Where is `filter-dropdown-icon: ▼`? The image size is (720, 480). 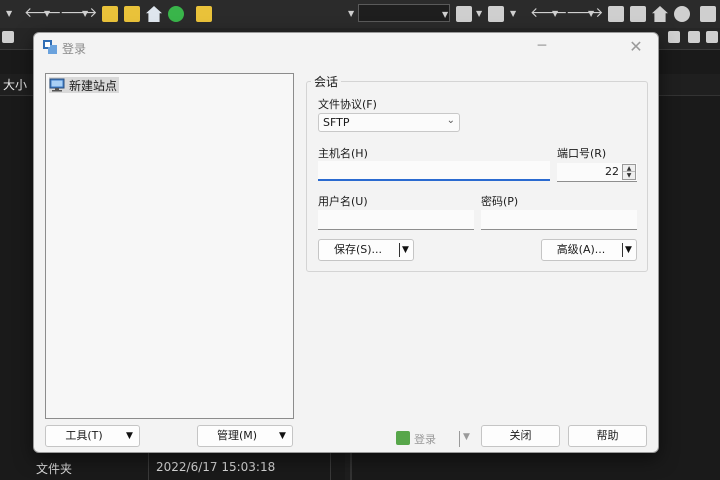
filter-dropdown-icon: ▼ is located at coordinates (513, 14).